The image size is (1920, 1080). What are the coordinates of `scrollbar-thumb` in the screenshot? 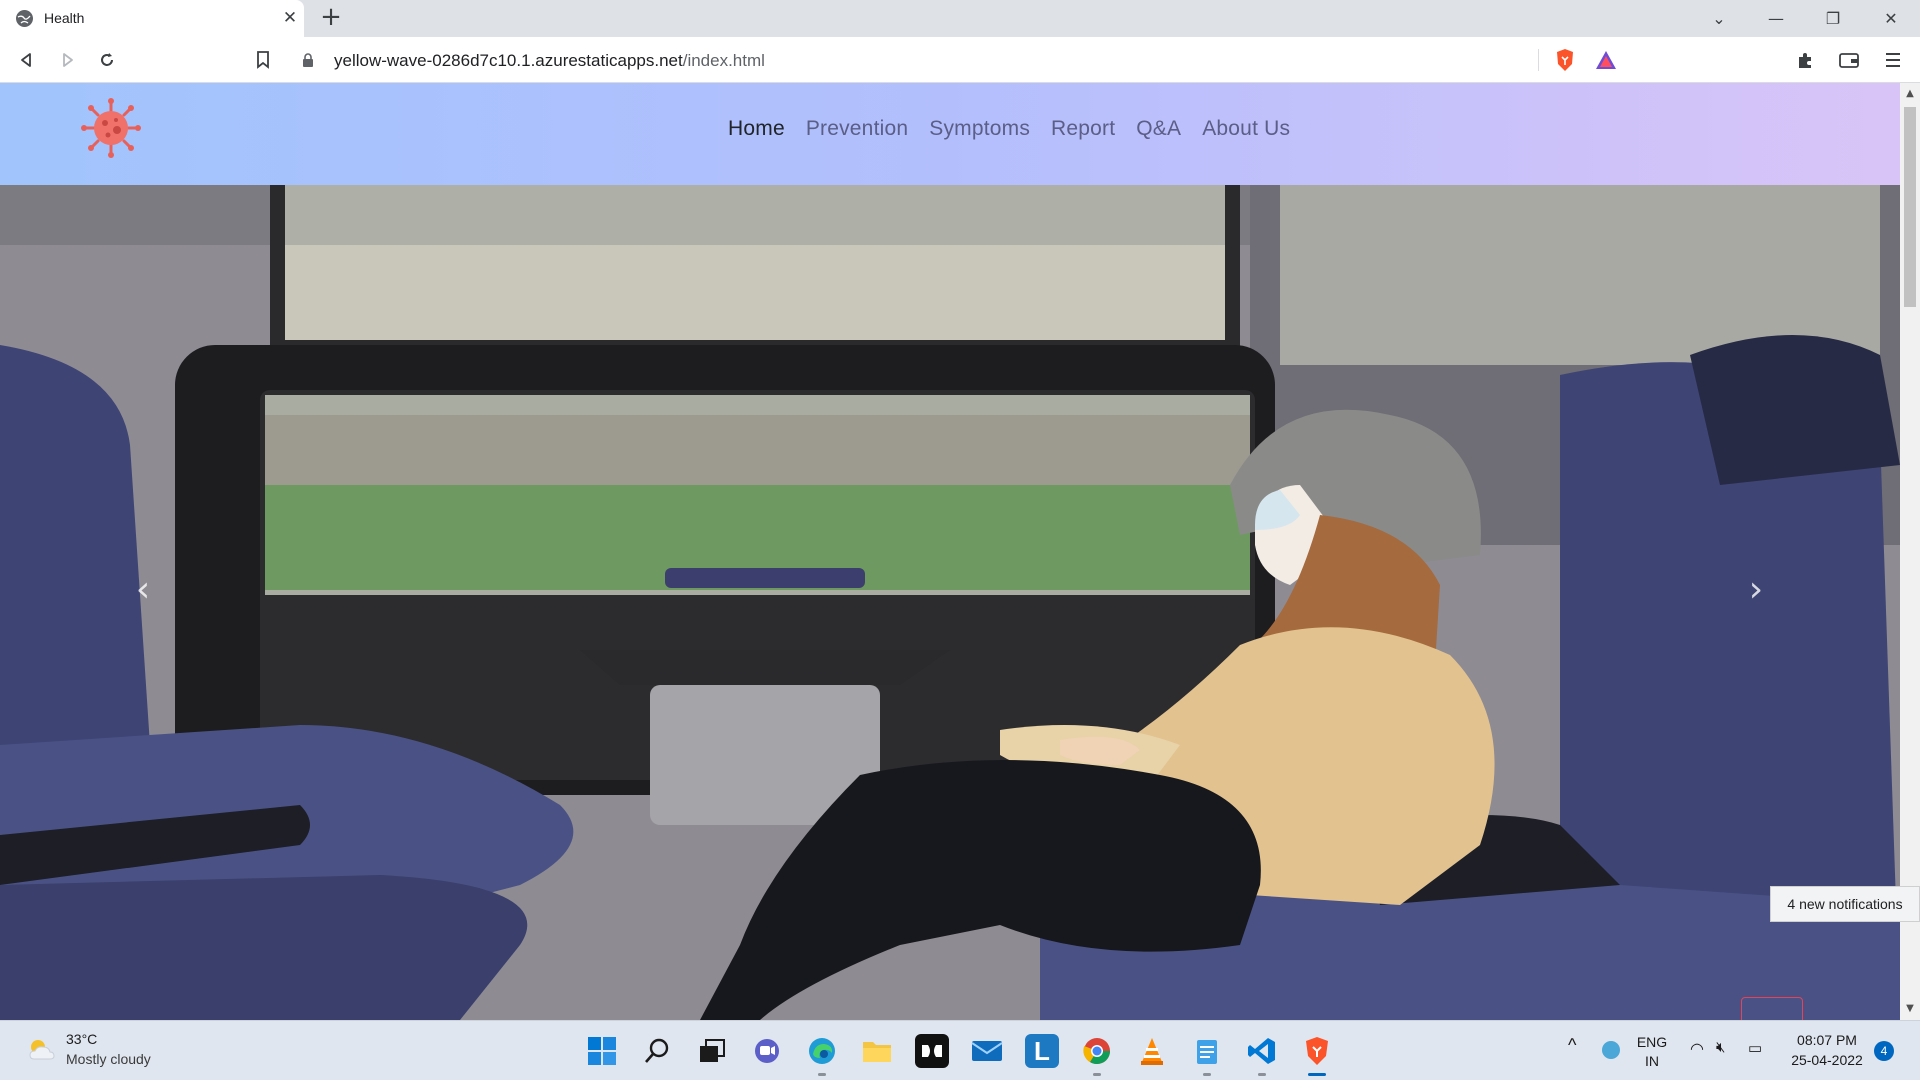 It's located at (1910, 207).